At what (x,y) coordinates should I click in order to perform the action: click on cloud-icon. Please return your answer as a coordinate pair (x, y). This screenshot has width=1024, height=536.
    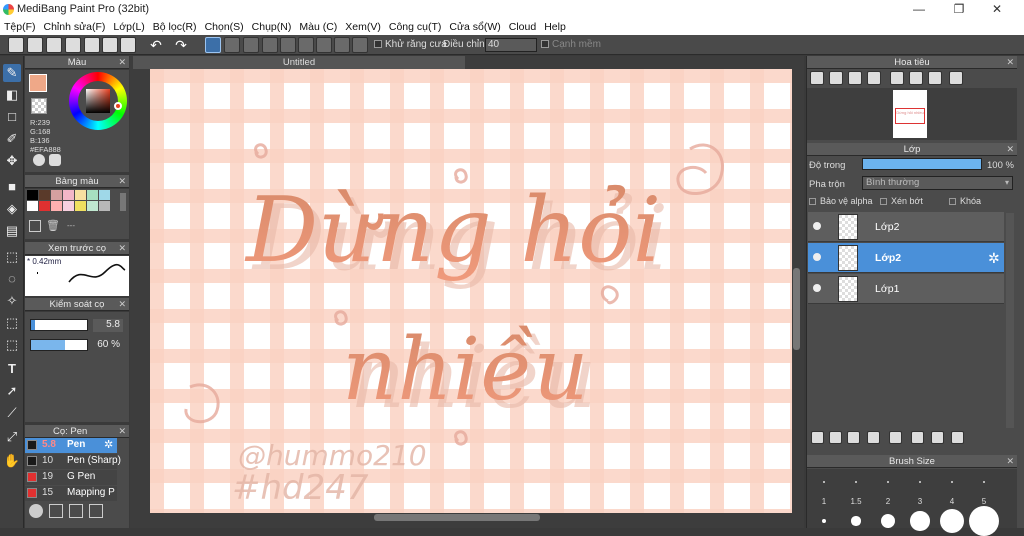
    Looking at the image, I should click on (16, 45).